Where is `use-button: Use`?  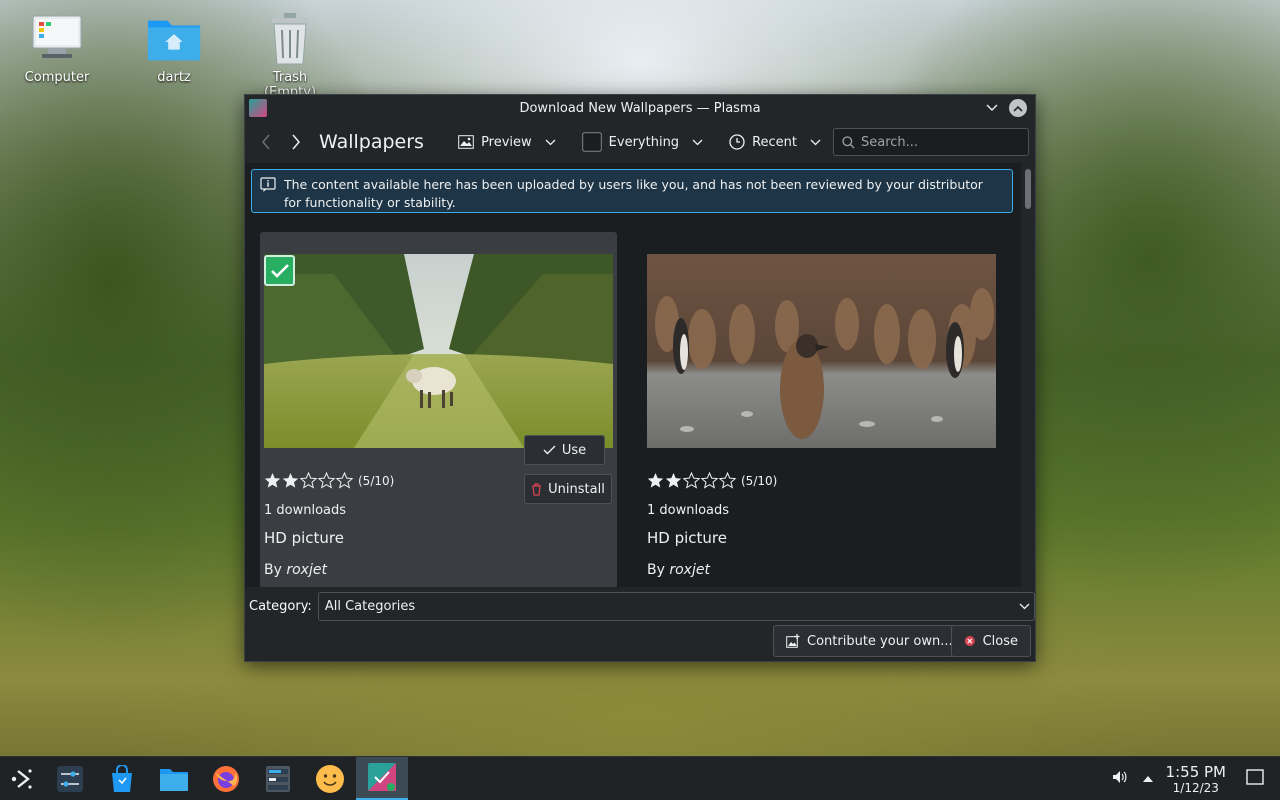 use-button: Use is located at coordinates (564, 450).